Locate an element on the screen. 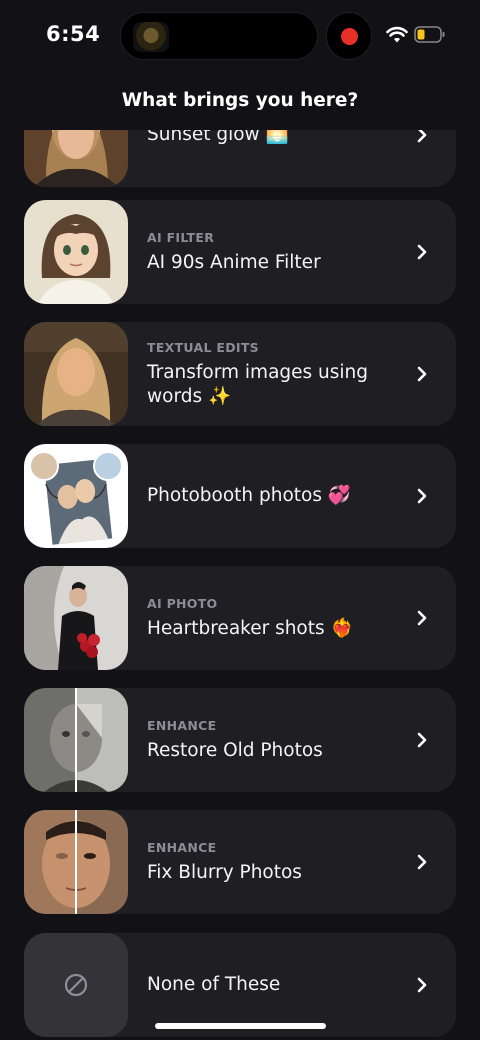 This screenshot has height=1040, width=480. screen-recording-indicator is located at coordinates (349, 36).